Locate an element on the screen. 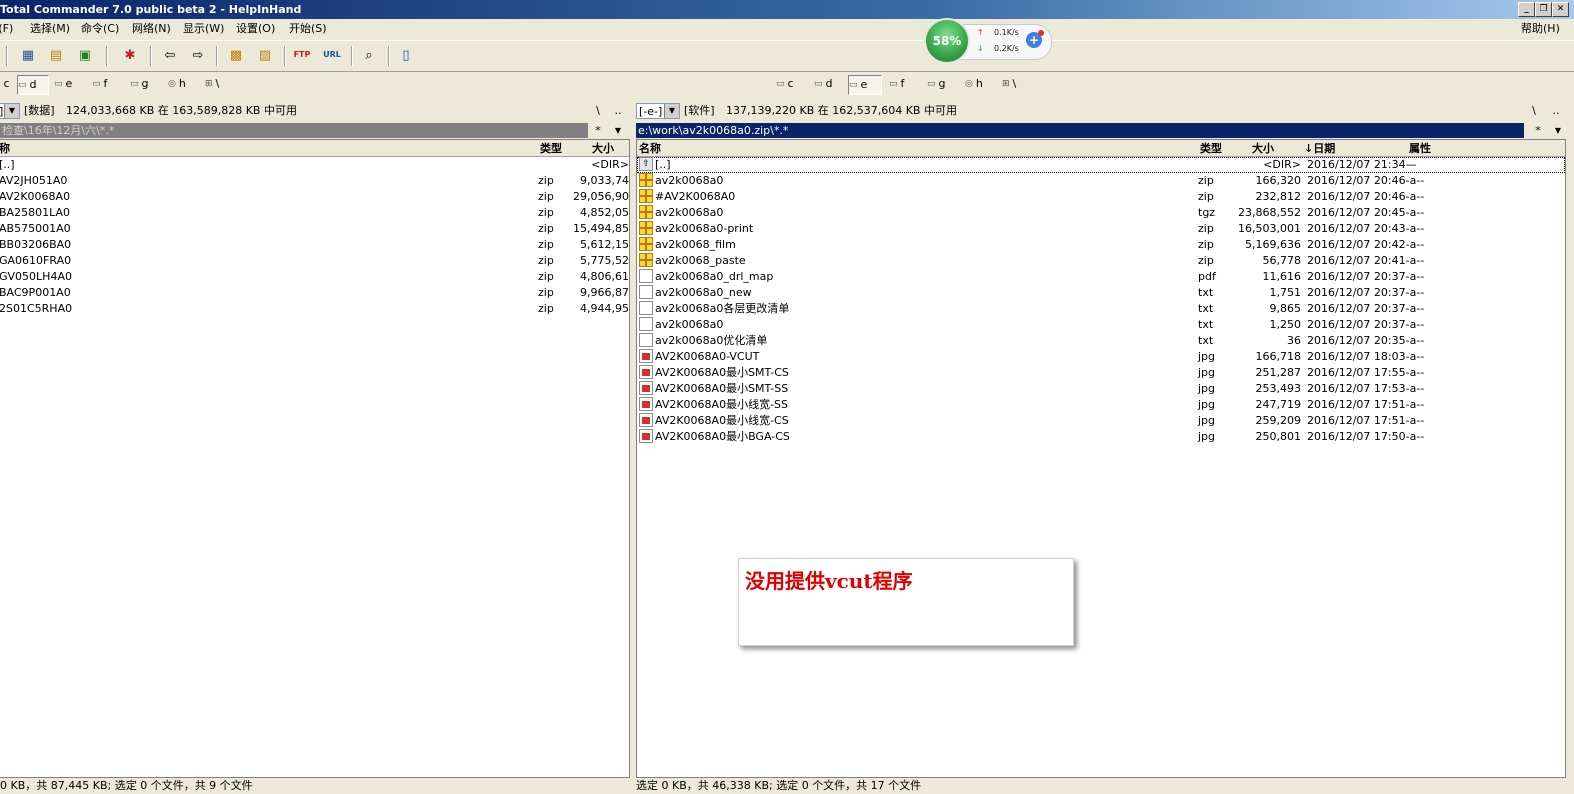 The image size is (1574, 794). thumbnail-view-icon: ▣ is located at coordinates (85, 55).